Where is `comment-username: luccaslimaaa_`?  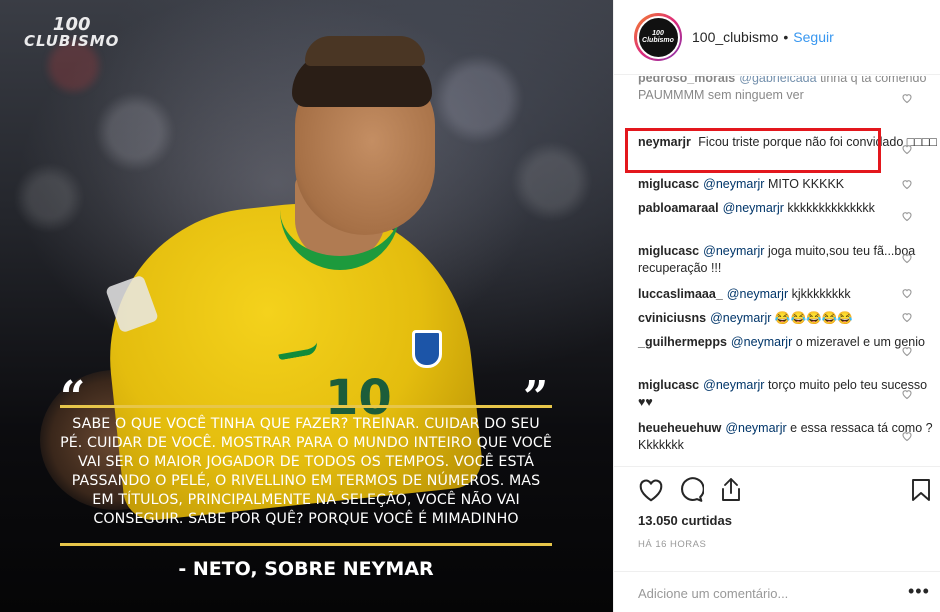 comment-username: luccaslimaaa_ is located at coordinates (680, 294).